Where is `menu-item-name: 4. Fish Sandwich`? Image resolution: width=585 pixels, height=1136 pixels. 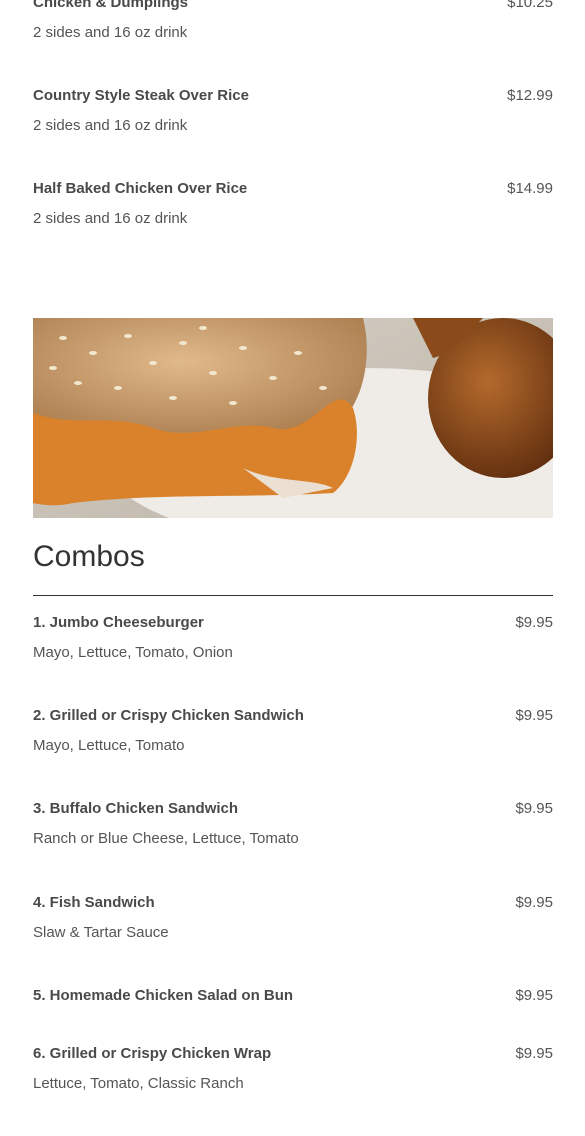
menu-item-name: 4. Fish Sandwich is located at coordinates (94, 902).